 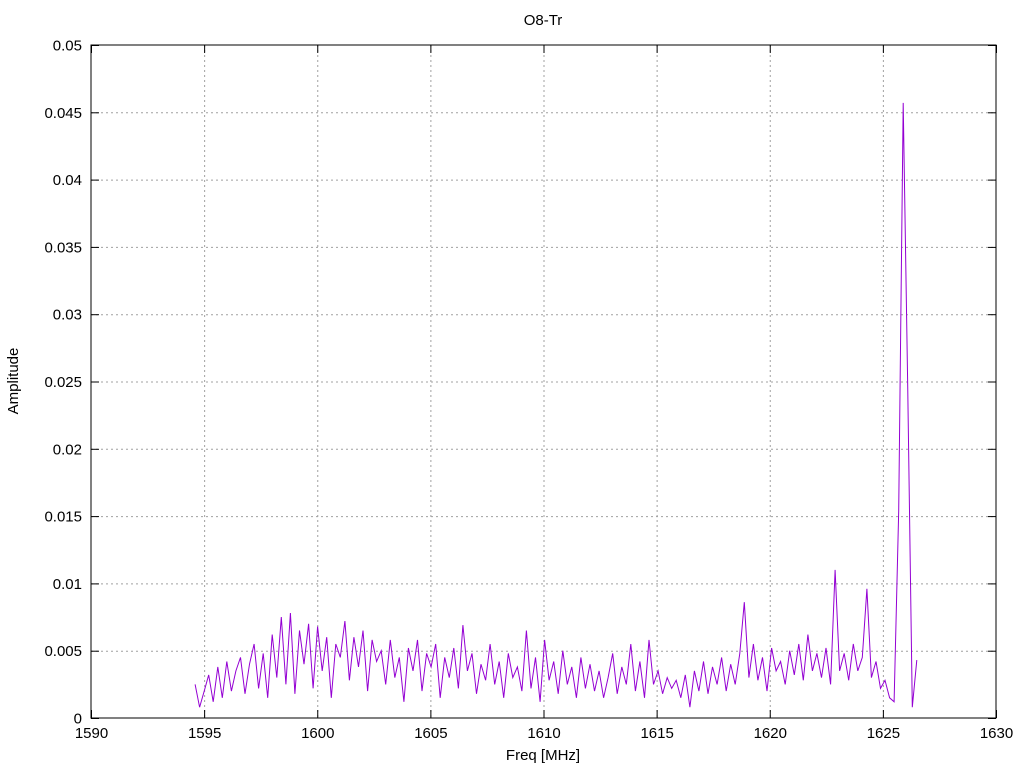 I want to click on x-tick-label: 1630, so click(x=996, y=733).